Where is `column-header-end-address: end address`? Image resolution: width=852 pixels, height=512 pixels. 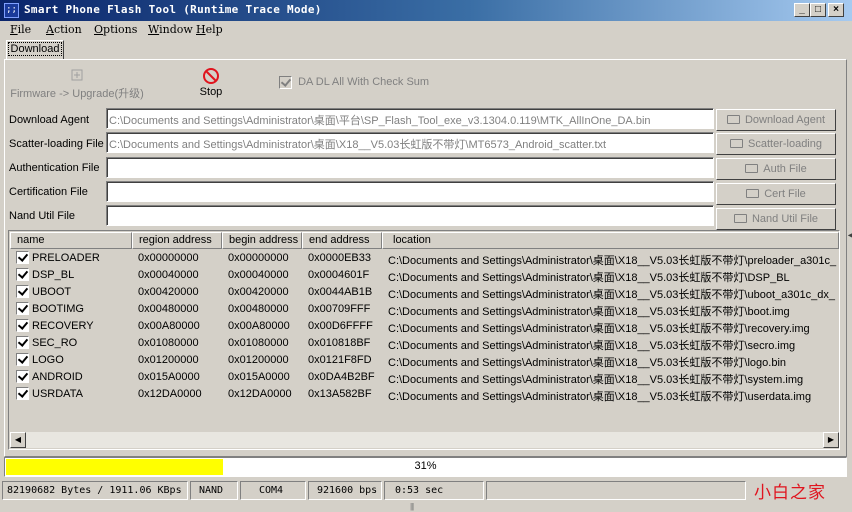 column-header-end-address: end address is located at coordinates (342, 240).